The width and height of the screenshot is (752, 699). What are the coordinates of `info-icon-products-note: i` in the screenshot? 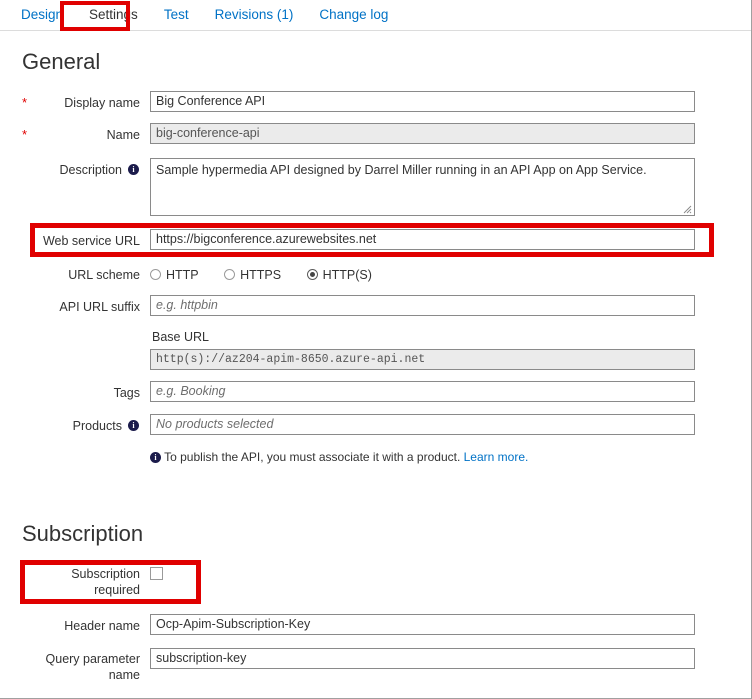 It's located at (155, 457).